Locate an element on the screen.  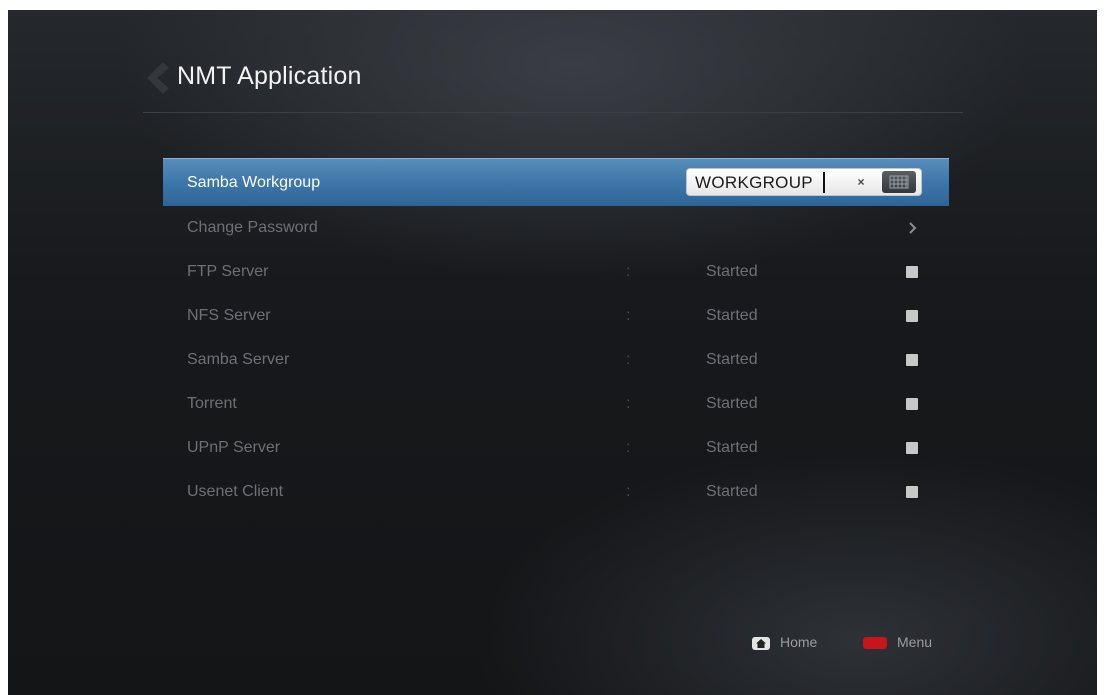
setting-ftp-server: FTP Server : Started is located at coordinates (556, 272).